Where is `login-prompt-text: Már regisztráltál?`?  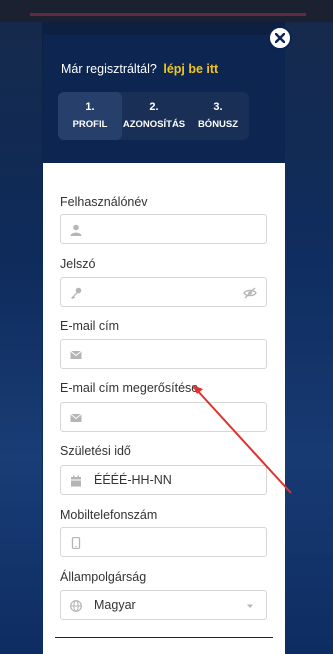
login-prompt-text: Már regisztráltál? is located at coordinates (109, 69).